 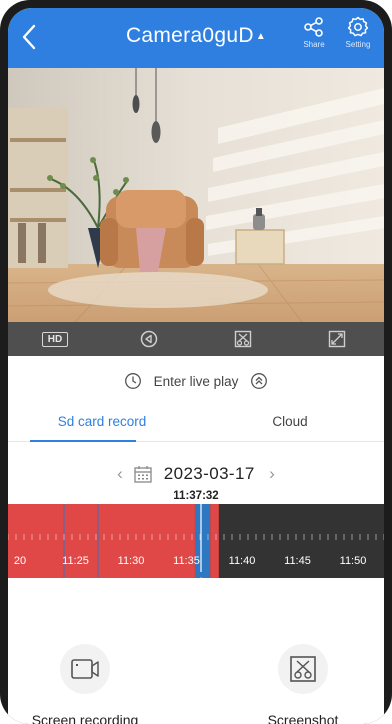 I want to click on fullscreen-icon, so click(x=337, y=339).